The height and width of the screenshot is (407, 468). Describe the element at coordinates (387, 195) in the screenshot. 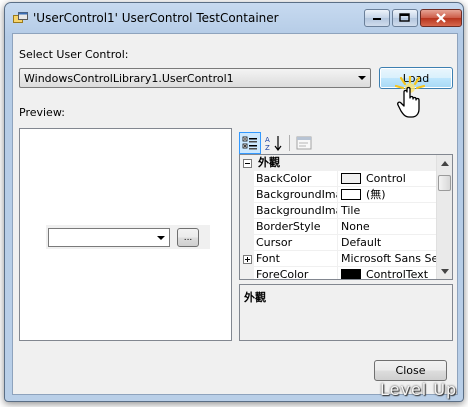

I see `property-value: (無)` at that location.